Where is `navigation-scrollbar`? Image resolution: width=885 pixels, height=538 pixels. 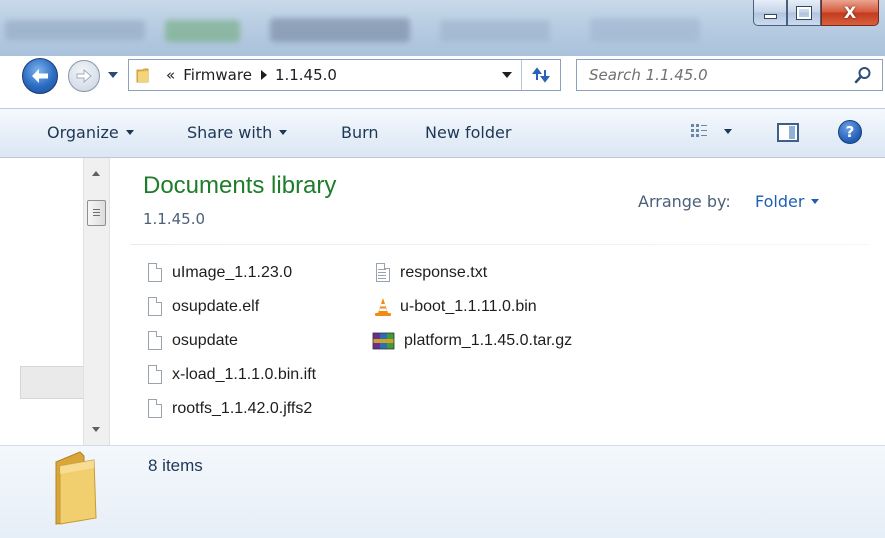
navigation-scrollbar is located at coordinates (96, 301).